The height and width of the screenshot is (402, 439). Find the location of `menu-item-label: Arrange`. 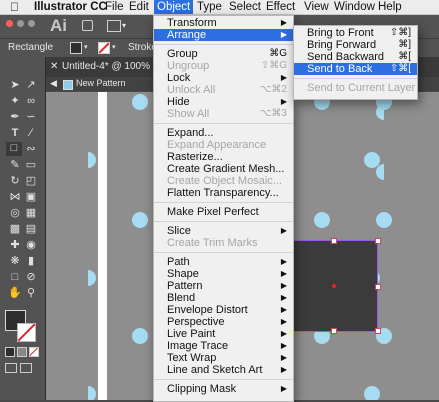

menu-item-label: Arrange is located at coordinates (187, 35).